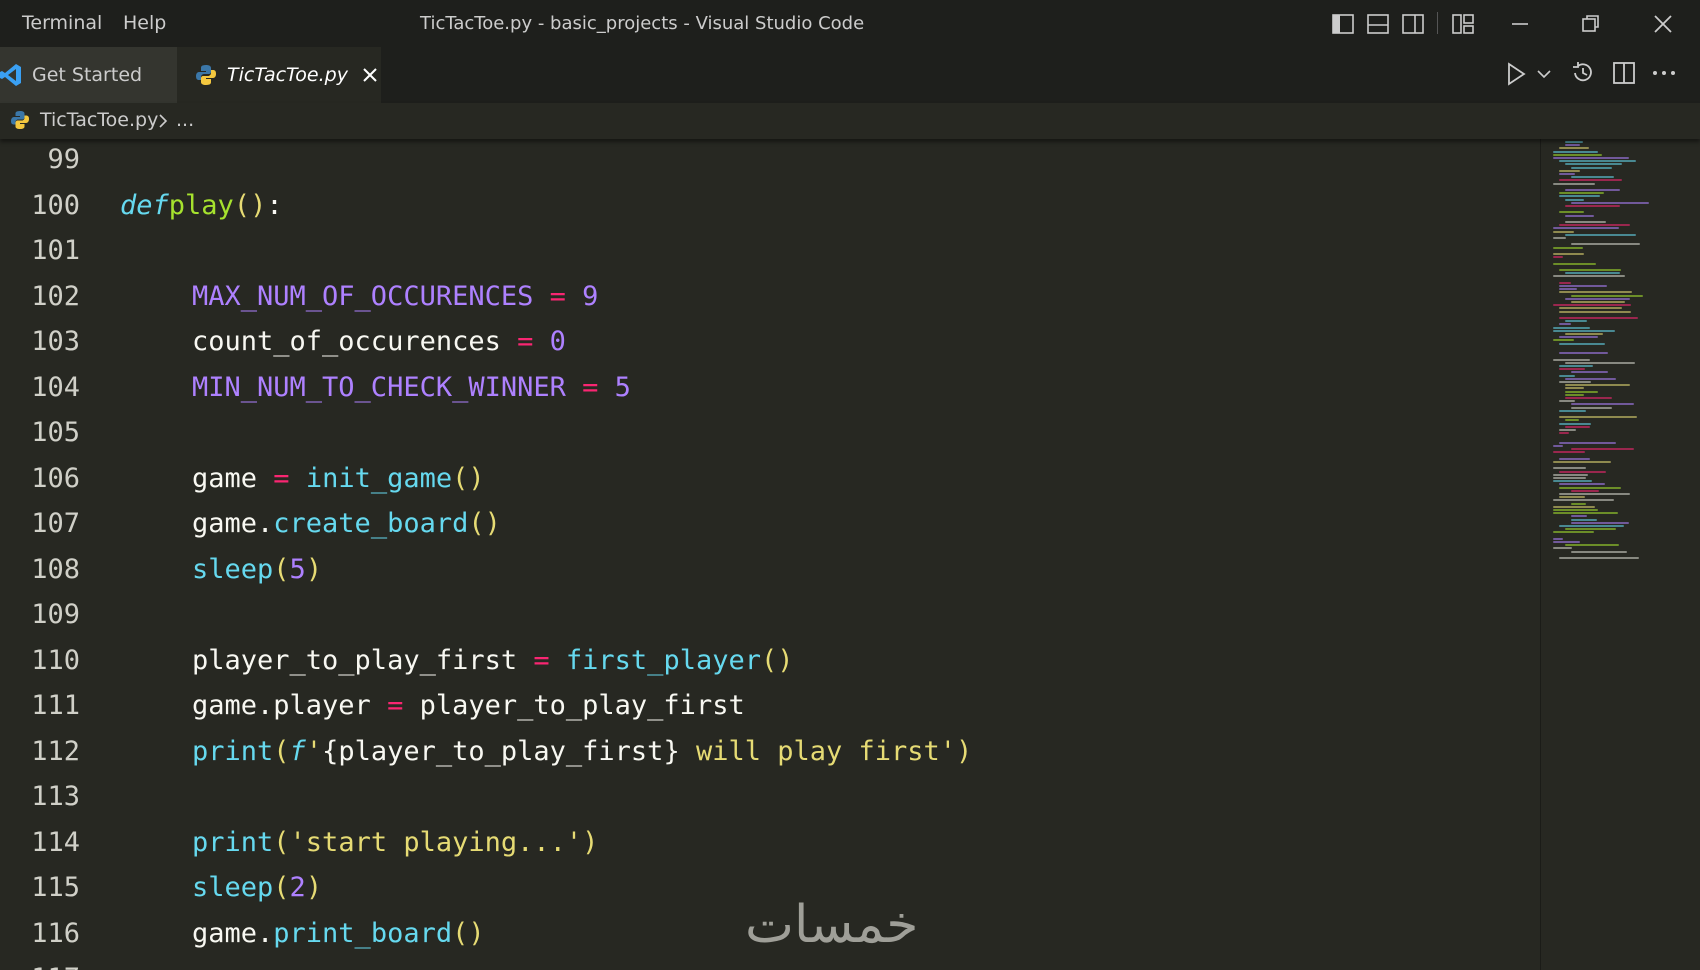  What do you see at coordinates (1624, 73) in the screenshot?
I see `split-editor-icon` at bounding box center [1624, 73].